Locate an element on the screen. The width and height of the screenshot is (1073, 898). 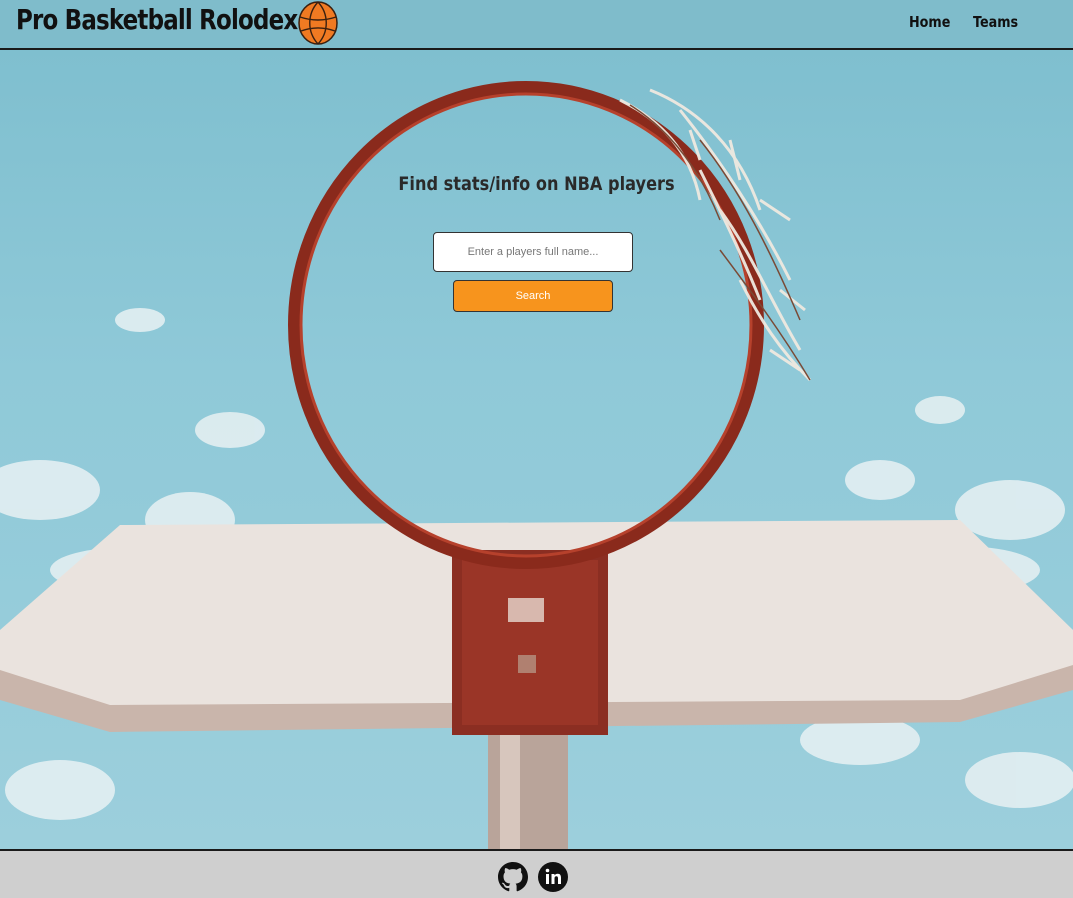
player-search-input is located at coordinates (533, 252).